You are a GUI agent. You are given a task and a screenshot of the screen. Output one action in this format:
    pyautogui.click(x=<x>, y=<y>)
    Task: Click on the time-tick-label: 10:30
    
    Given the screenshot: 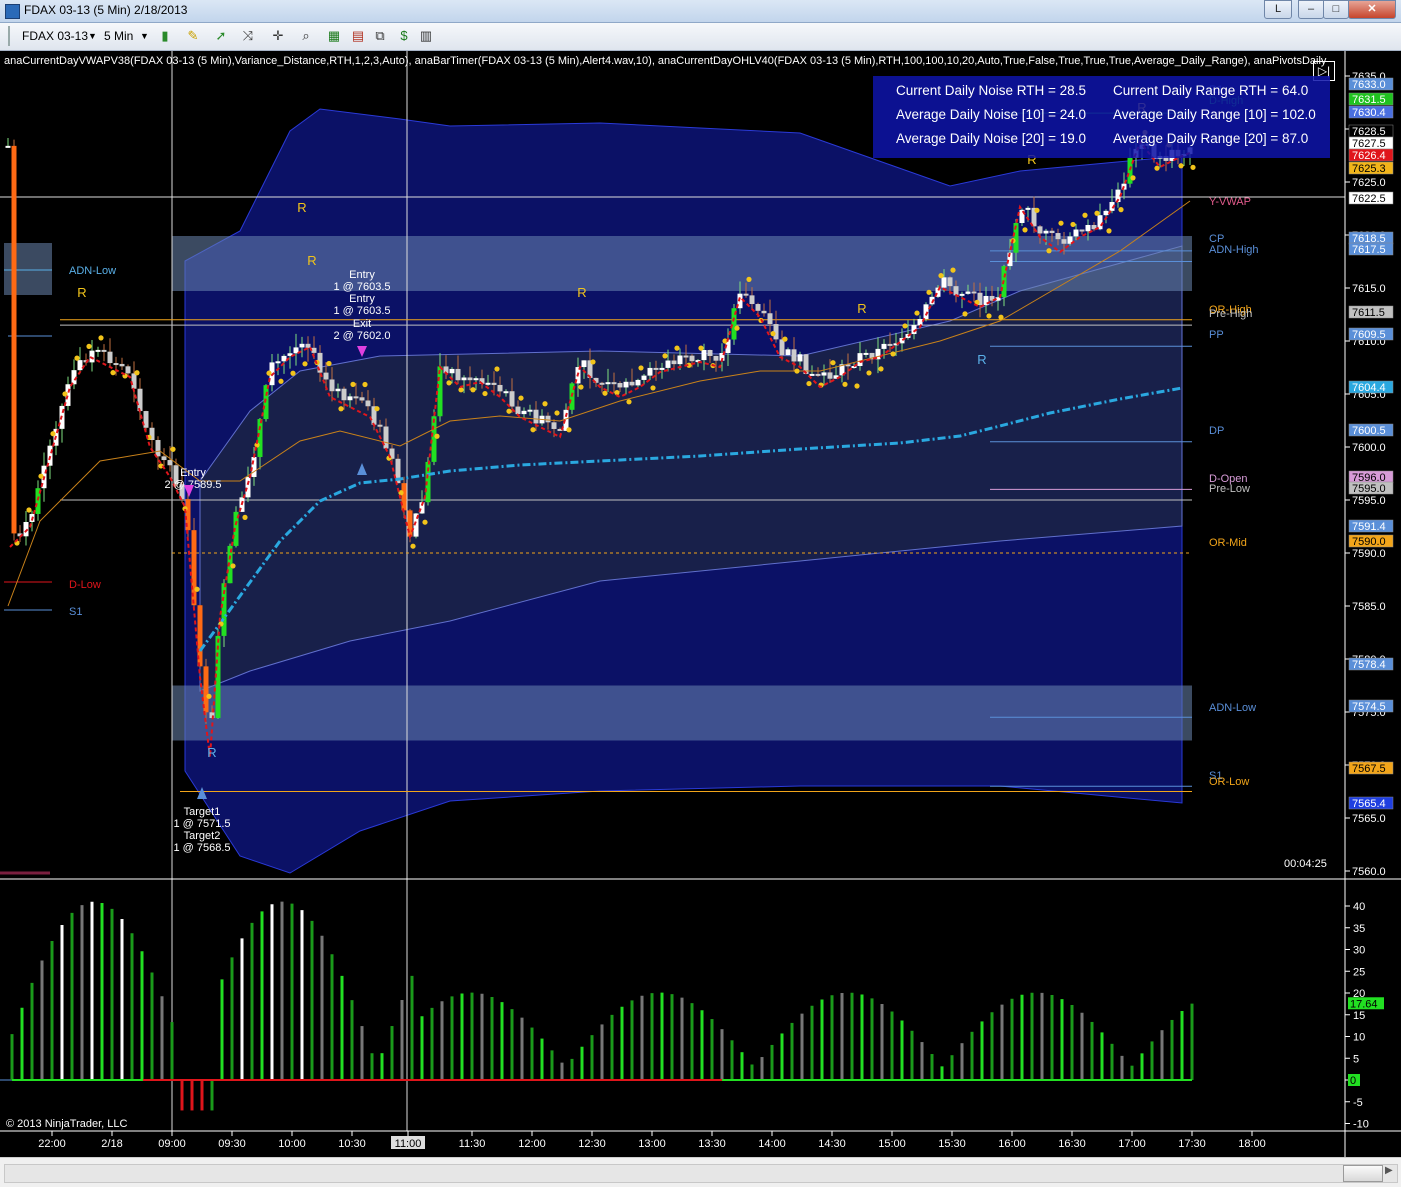 What is the action you would take?
    pyautogui.click(x=352, y=1144)
    